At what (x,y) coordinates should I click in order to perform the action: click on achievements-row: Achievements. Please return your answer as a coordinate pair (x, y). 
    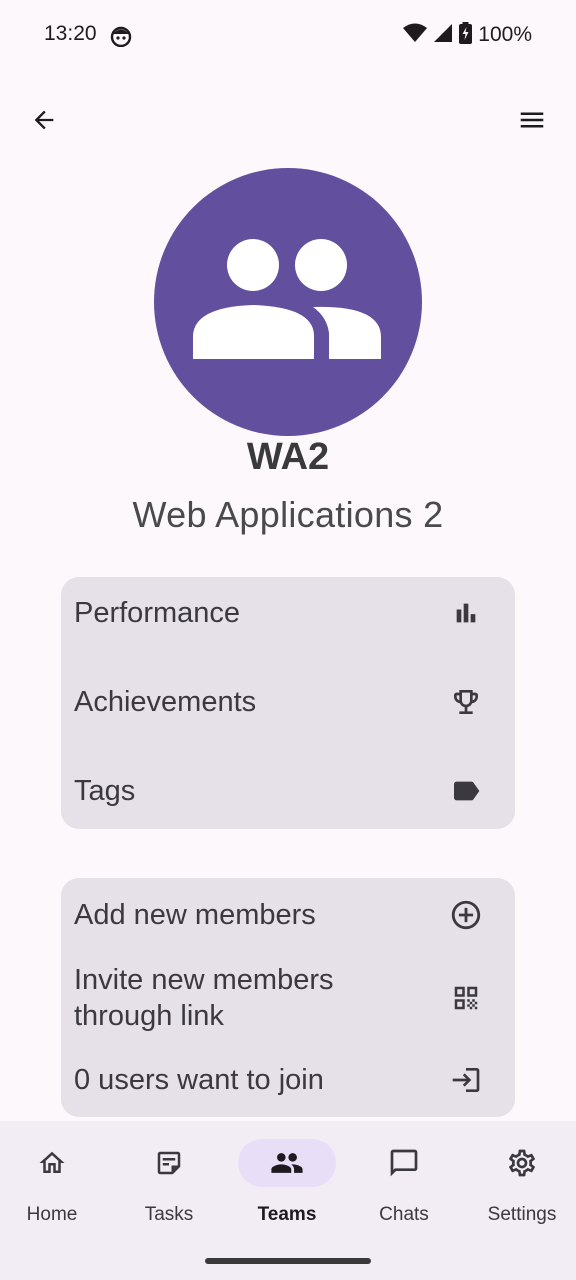
    Looking at the image, I should click on (288, 702).